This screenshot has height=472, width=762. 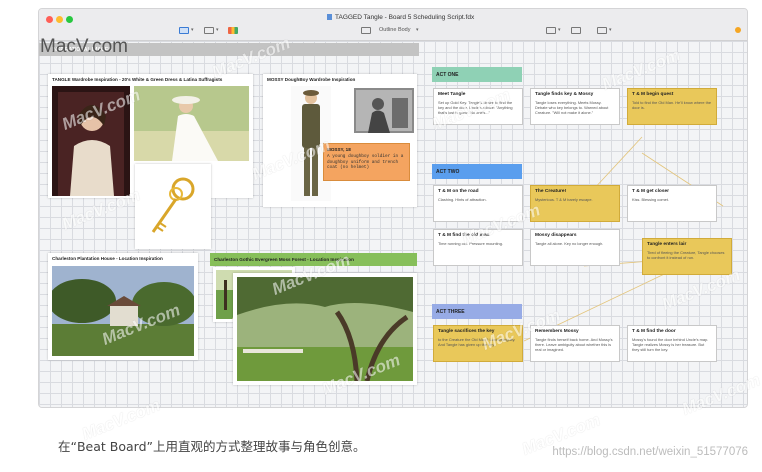 I want to click on image-card-oak-avenue, so click(x=325, y=329).